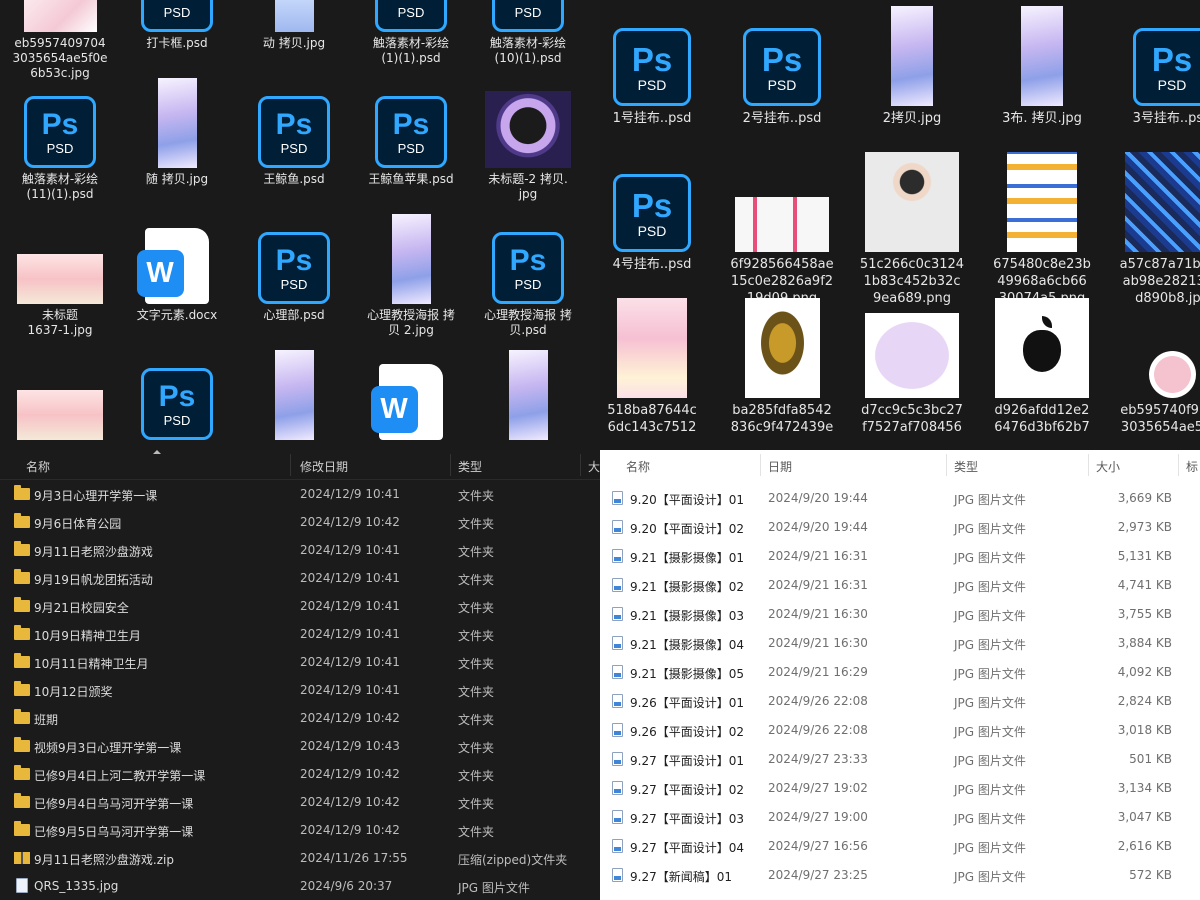 Image resolution: width=1200 pixels, height=900 pixels. Describe the element at coordinates (528, 276) in the screenshot. I see `file-tile: Ps PSD 心理教授海报 拷 贝.psd` at that location.